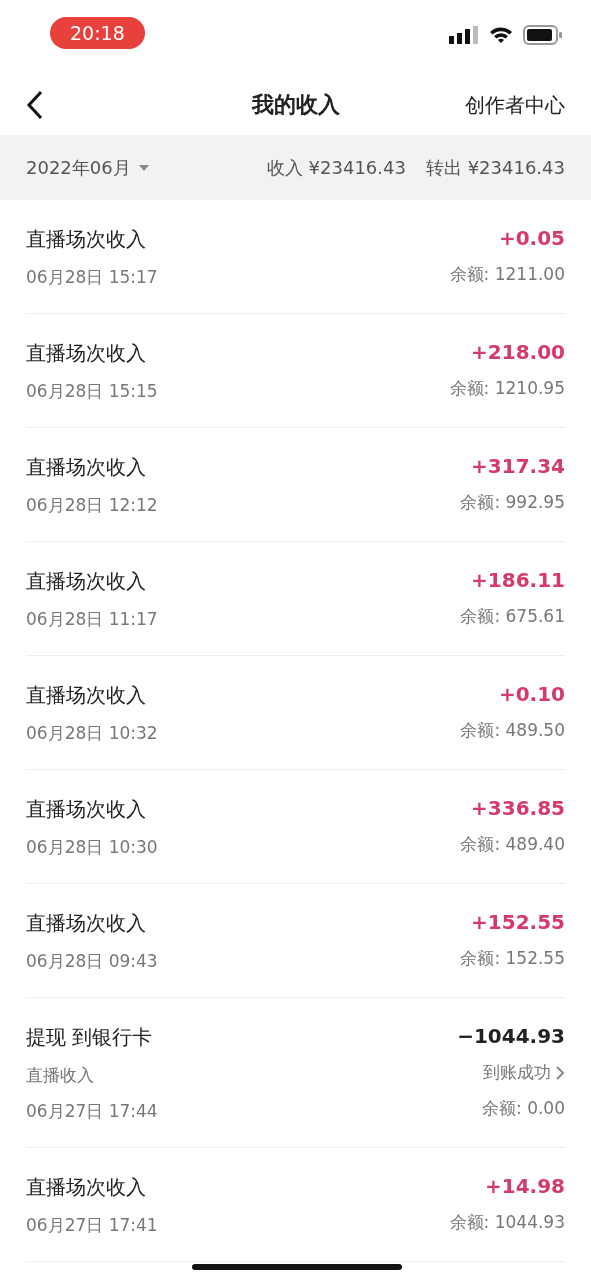 The height and width of the screenshot is (1280, 591). I want to click on transaction-row: 直播场次收入 06月28日 09:43 +152.55 余额: 152.55, so click(295, 941).